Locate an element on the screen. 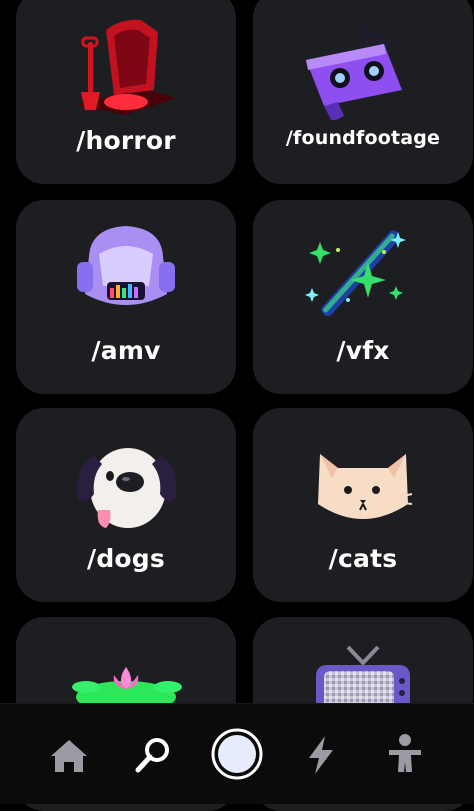  nav-profile-button is located at coordinates (405, 756).